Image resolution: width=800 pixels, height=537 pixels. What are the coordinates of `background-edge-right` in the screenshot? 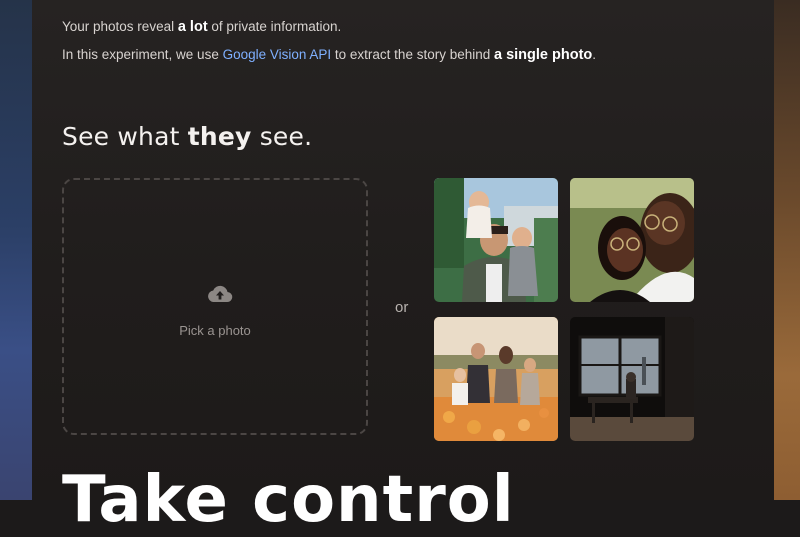 It's located at (787, 250).